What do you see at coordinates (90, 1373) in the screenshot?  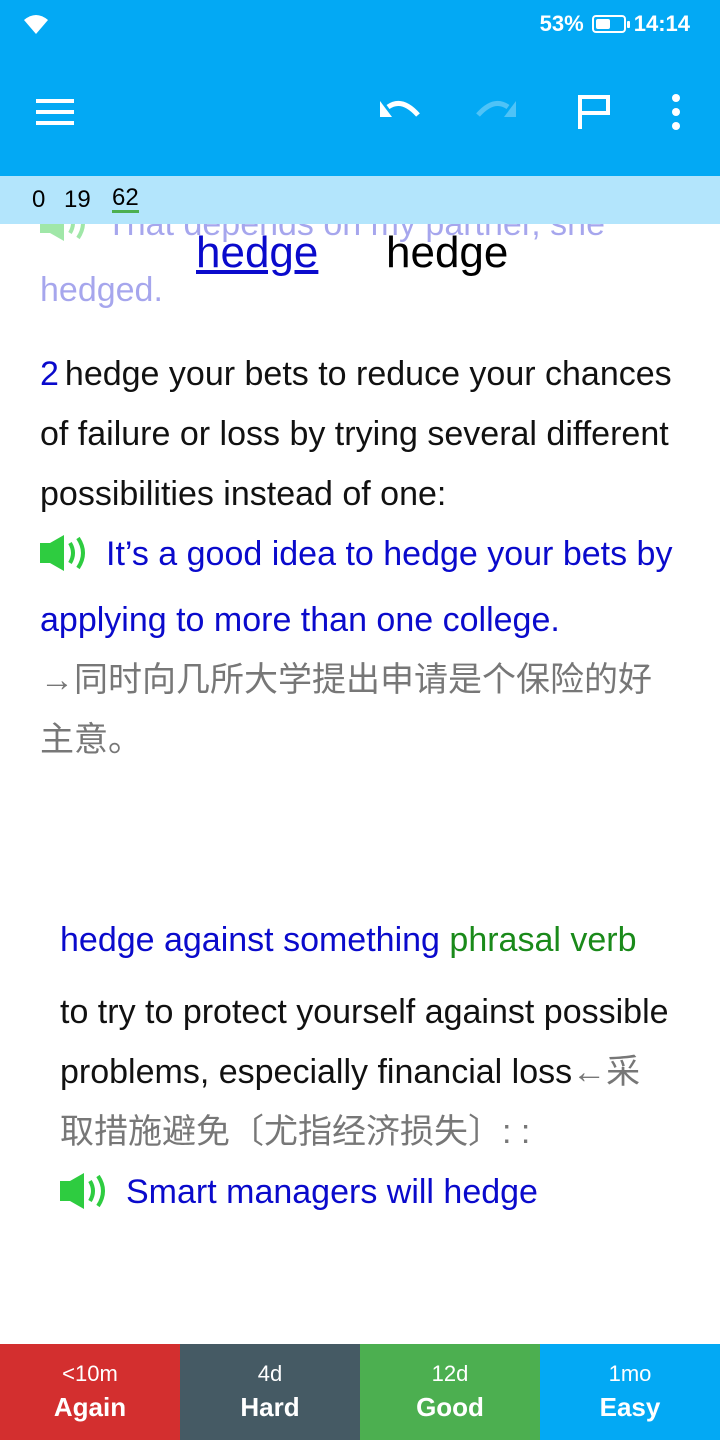 I see `again-interval: <10m` at bounding box center [90, 1373].